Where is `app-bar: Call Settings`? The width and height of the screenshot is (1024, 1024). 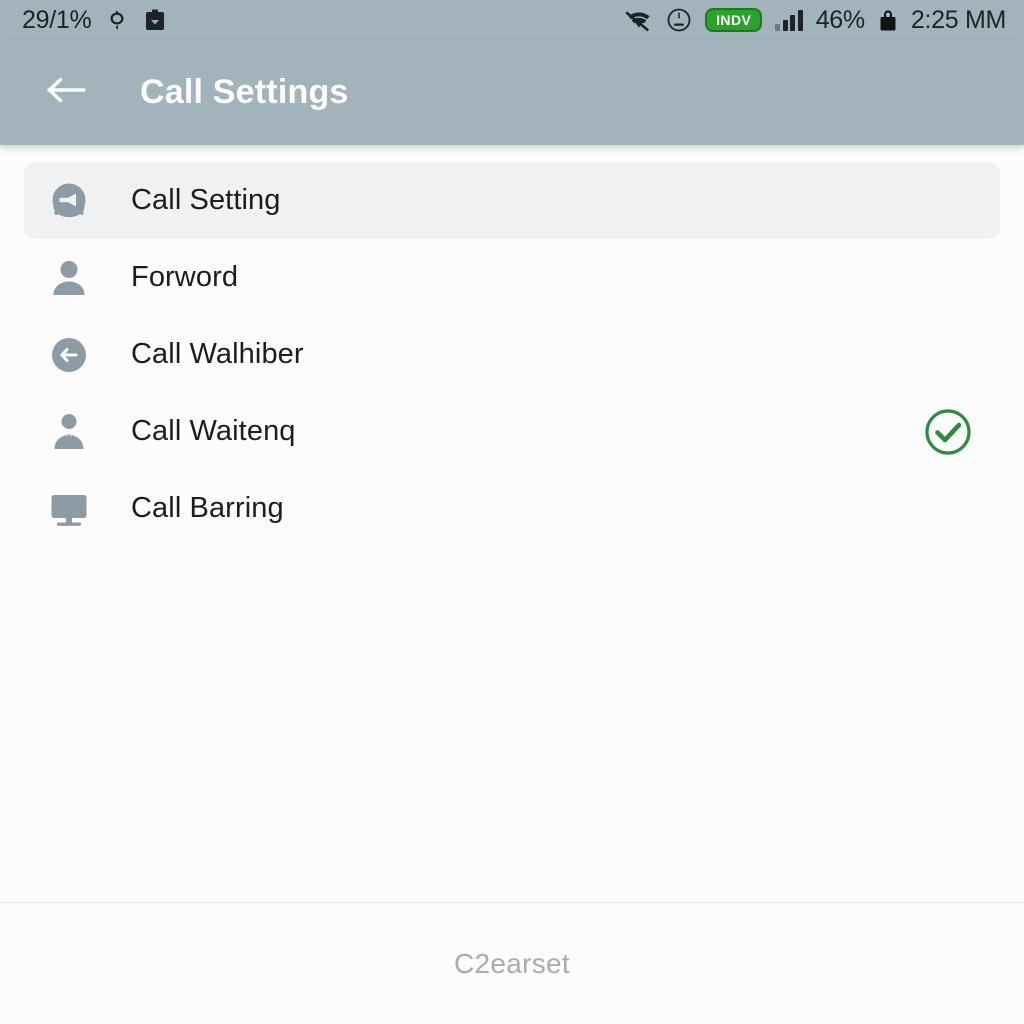 app-bar: Call Settings is located at coordinates (512, 92).